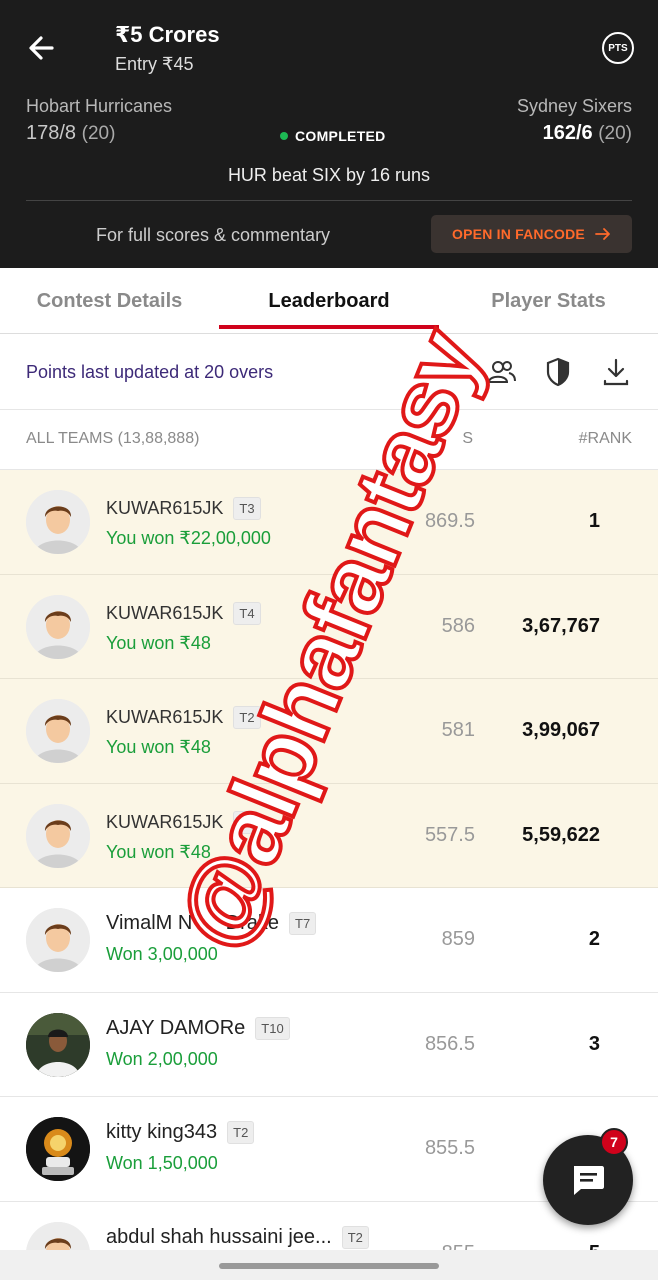 Image resolution: width=658 pixels, height=1280 pixels. I want to click on fancode-button-label: OPEN IN FANCODE, so click(518, 234).